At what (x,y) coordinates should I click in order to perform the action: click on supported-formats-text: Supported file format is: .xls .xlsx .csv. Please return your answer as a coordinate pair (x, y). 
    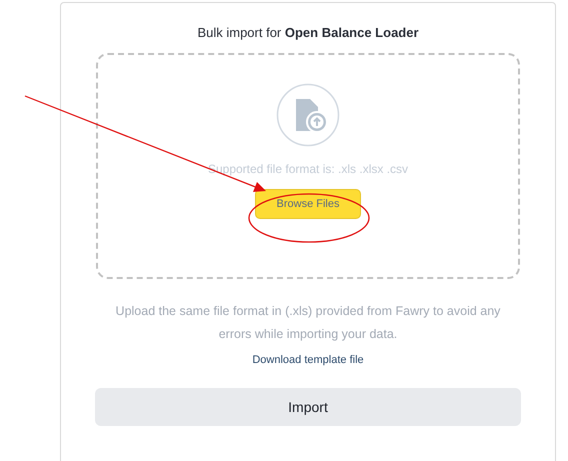
    Looking at the image, I should click on (308, 169).